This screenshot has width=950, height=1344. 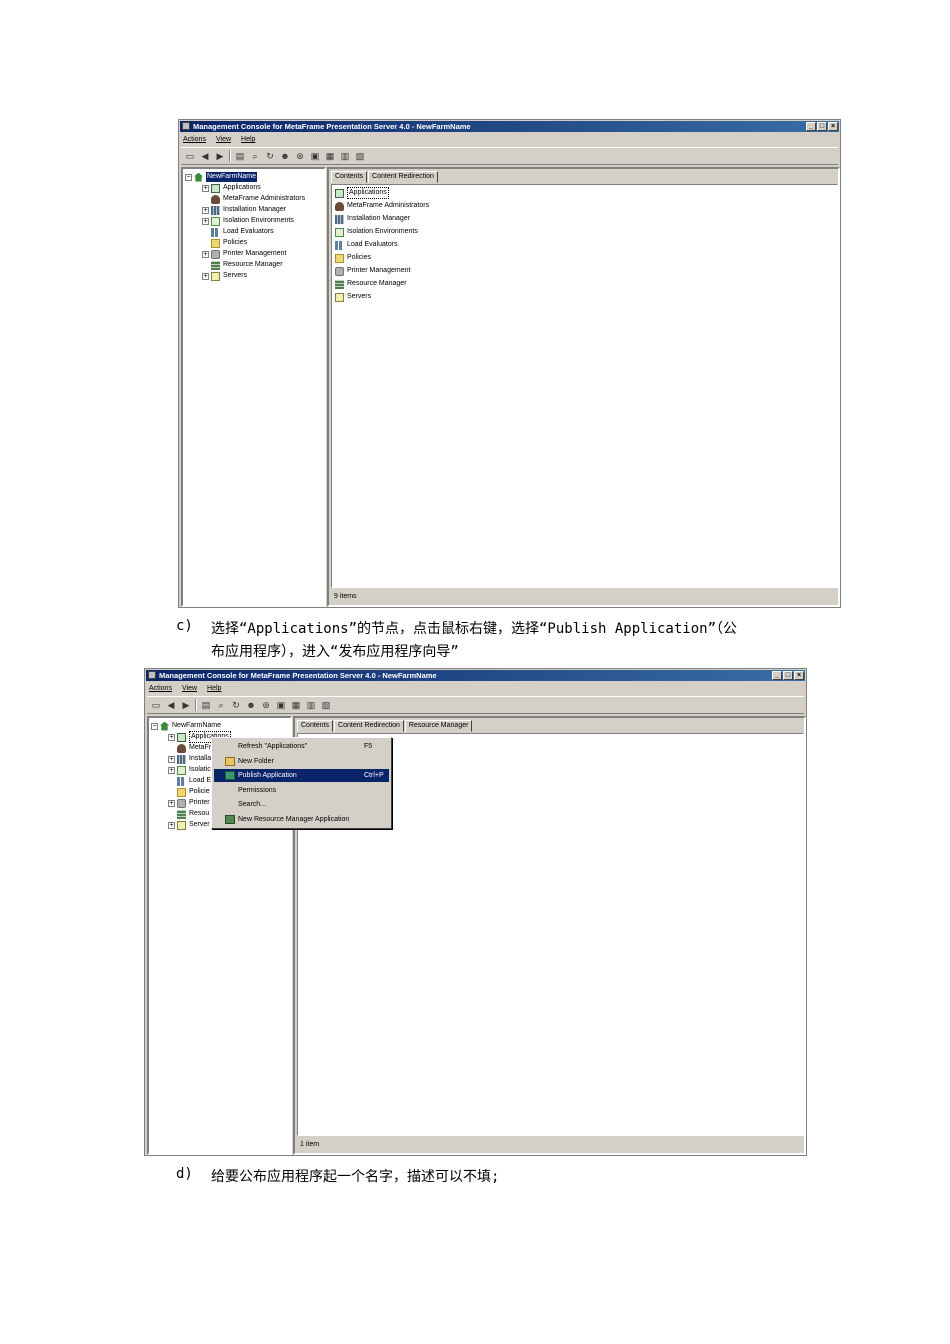 I want to click on menu-item-new-resource-manager-application: New Resource Manager Application, so click(x=301, y=819).